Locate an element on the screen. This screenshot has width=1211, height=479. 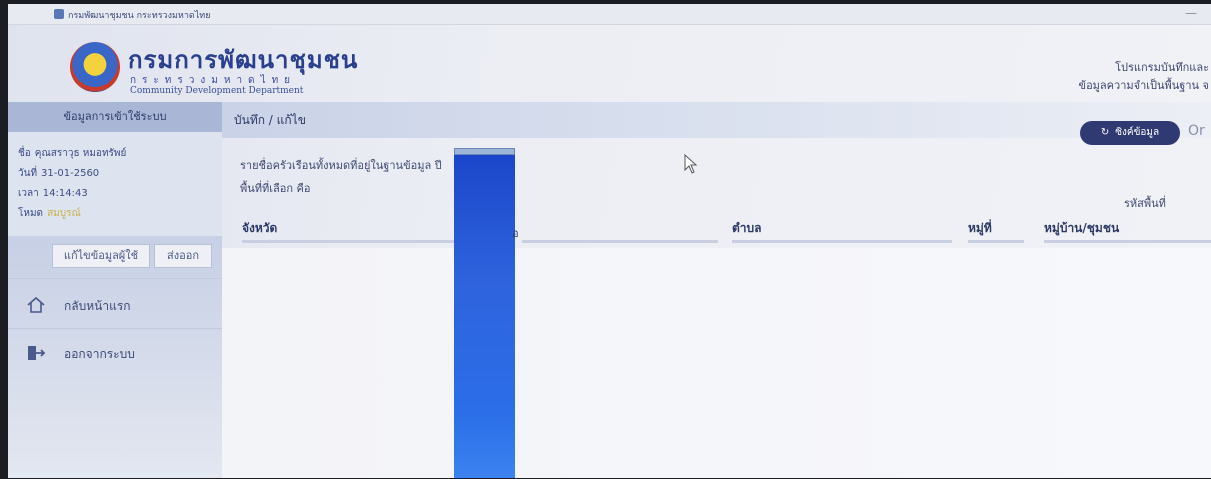
time-row: เวลา 14:14:43 is located at coordinates (53, 193).